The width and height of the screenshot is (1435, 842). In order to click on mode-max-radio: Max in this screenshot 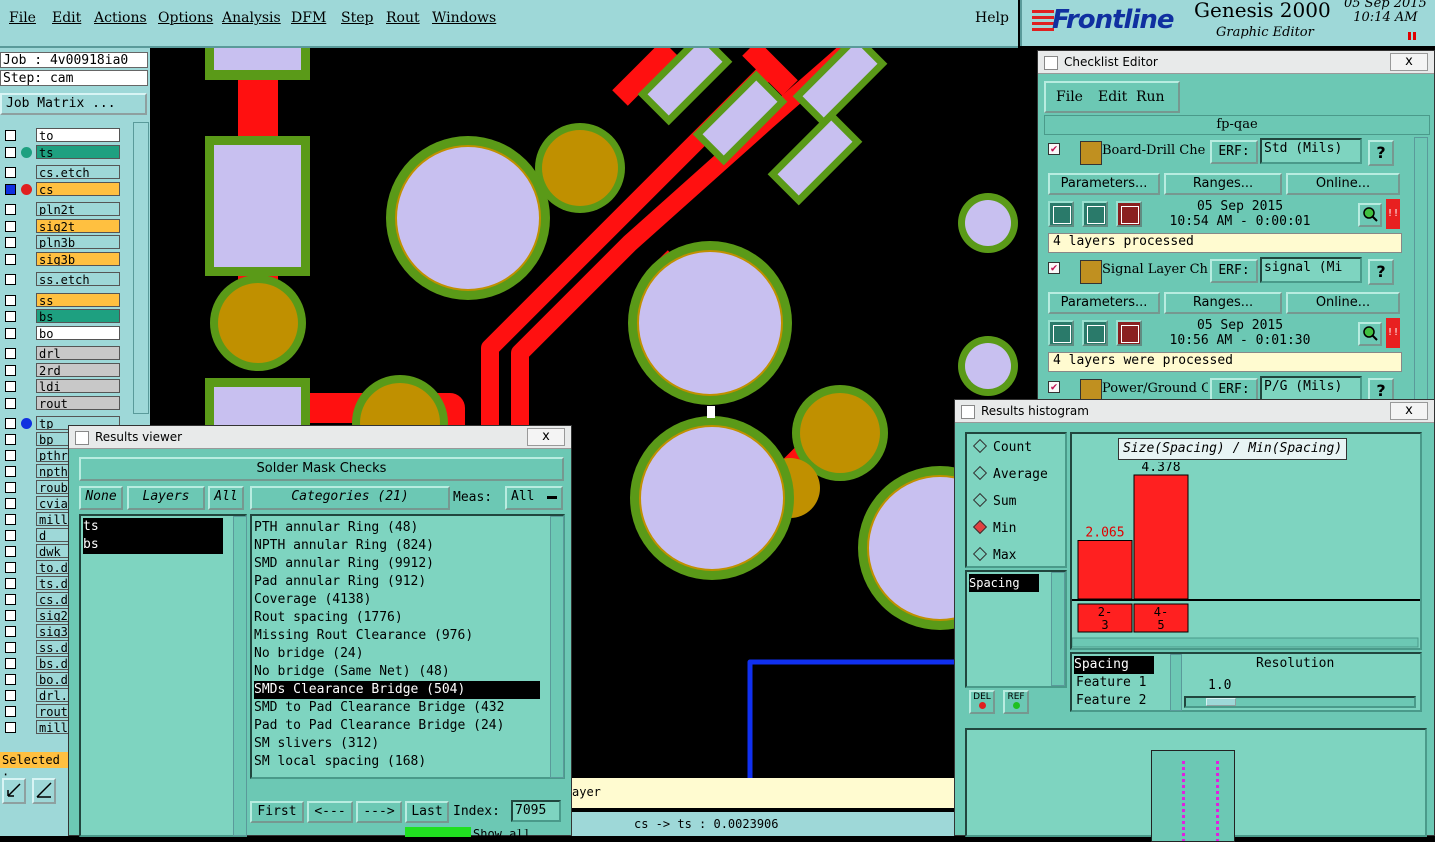, I will do `click(994, 555)`.